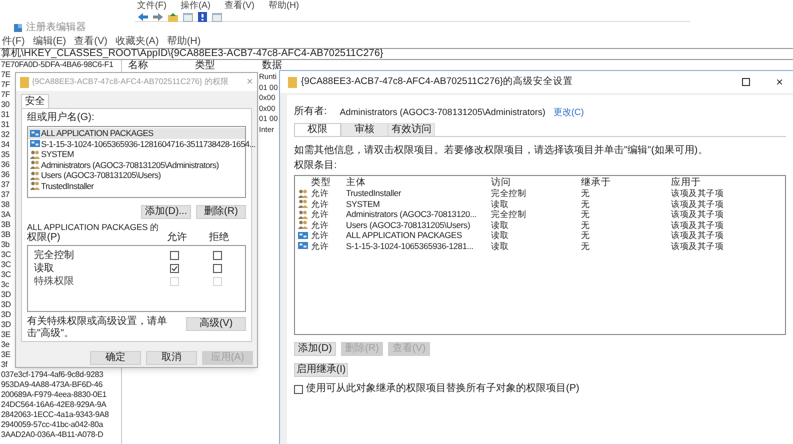 Image resolution: width=793 pixels, height=444 pixels. Describe the element at coordinates (97, 328) in the screenshot. I see `hint-text: 有关特殊权限或高级设置，请单击"高级"。` at that location.